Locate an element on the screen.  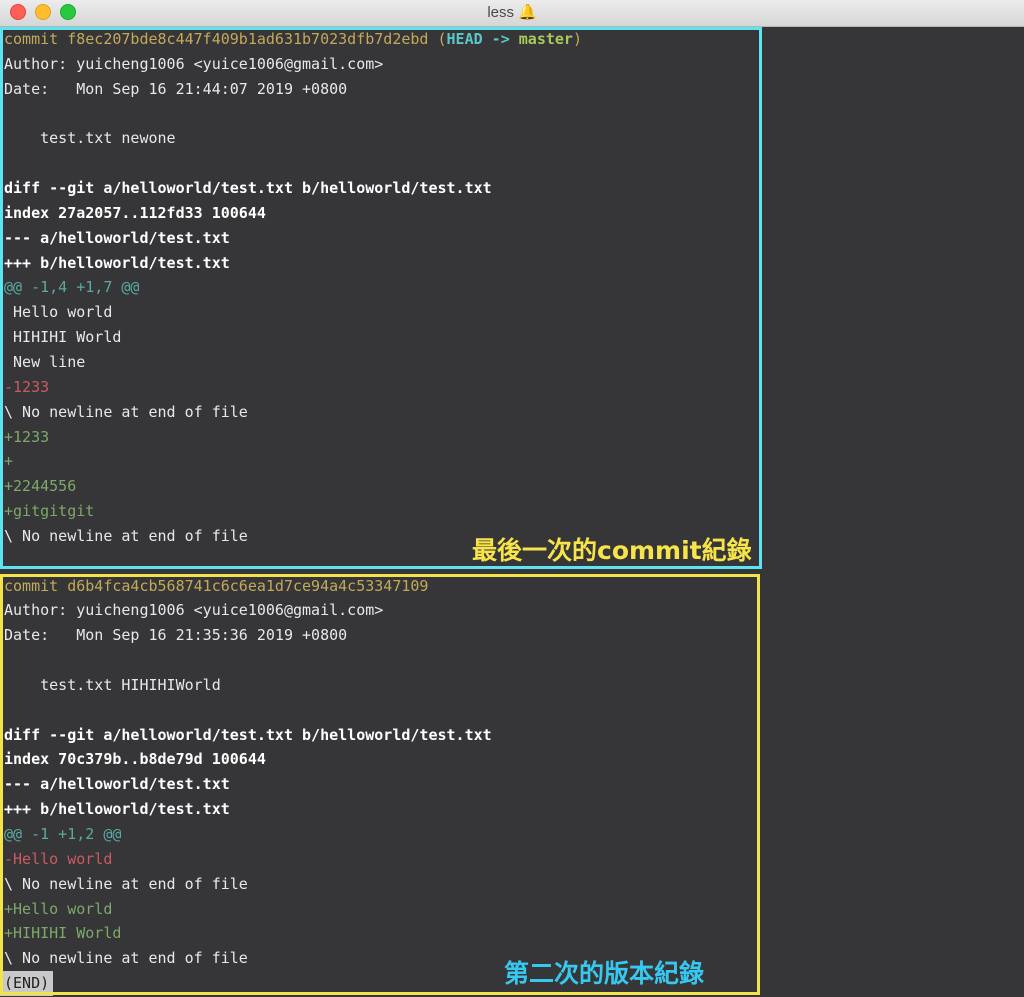
bell-icon: 🔔 is located at coordinates (527, 12).